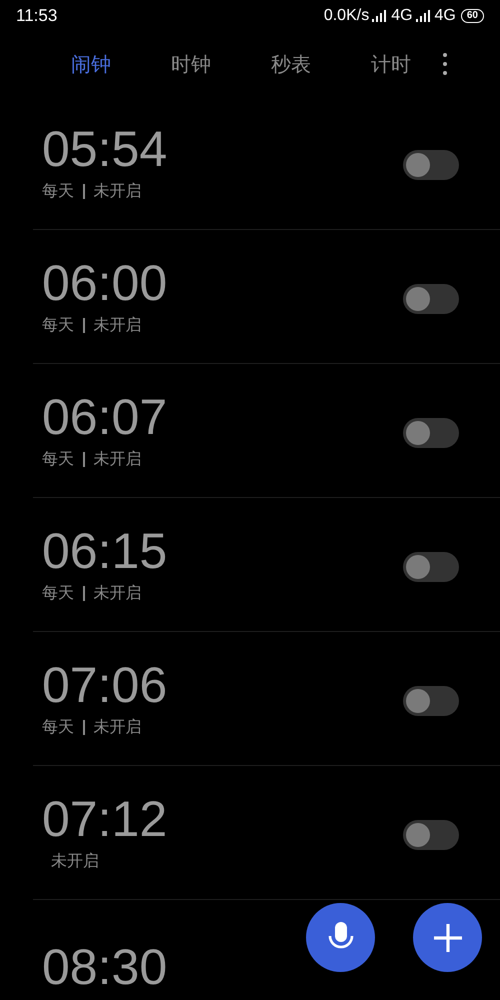 This screenshot has width=500, height=1000. I want to click on network-speed: 0.0K/s, so click(347, 16).